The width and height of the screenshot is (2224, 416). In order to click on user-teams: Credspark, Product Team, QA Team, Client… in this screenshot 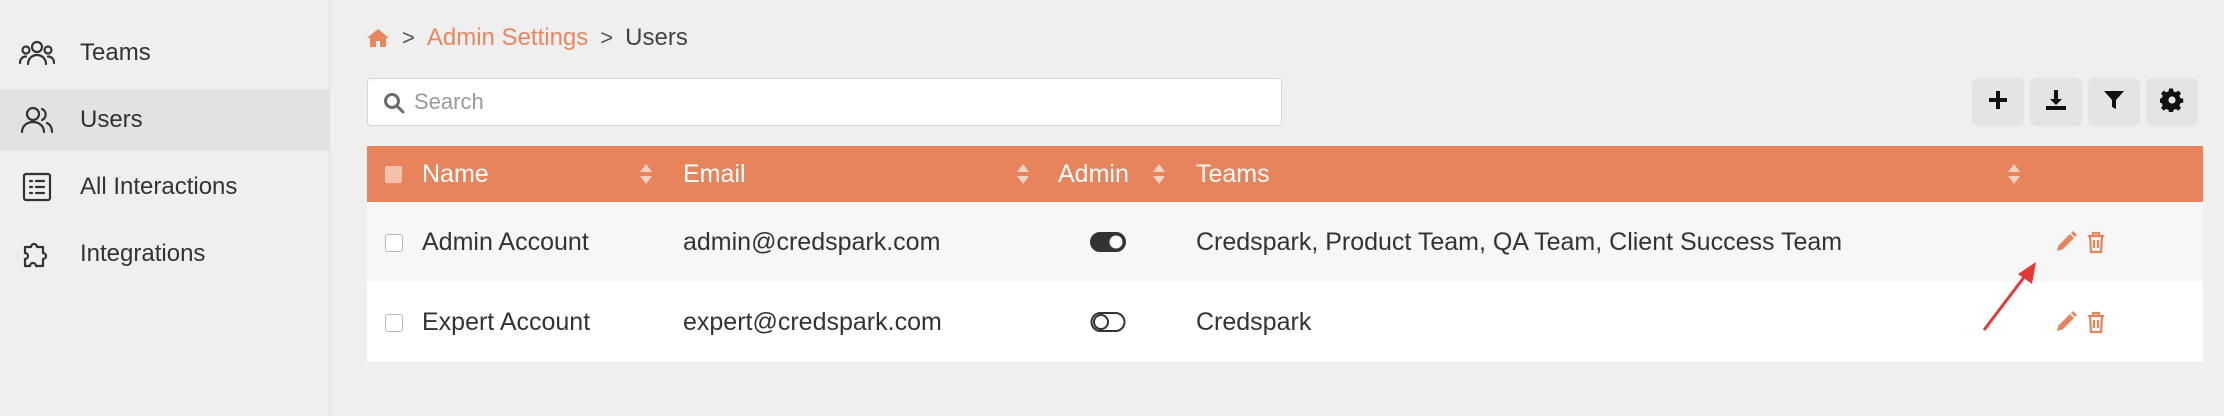, I will do `click(1519, 241)`.